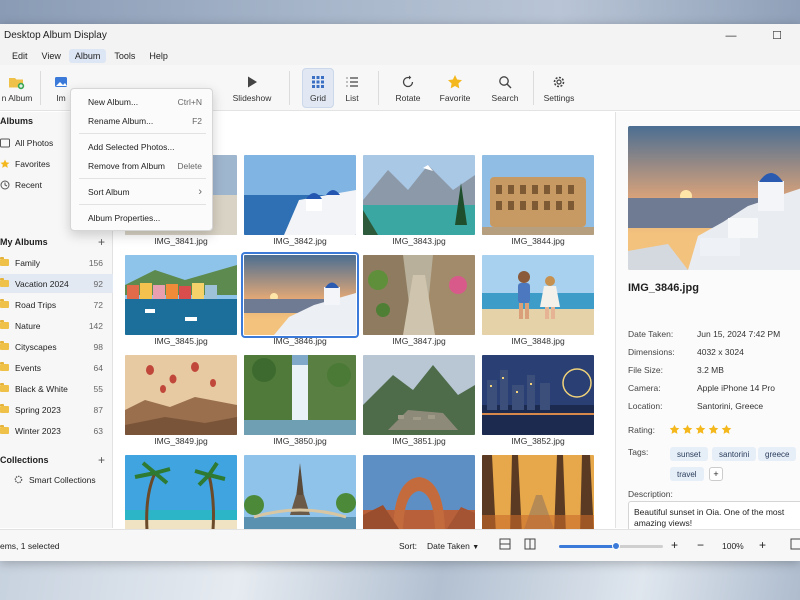 This screenshot has height=600, width=800. I want to click on photo-thumbnail: IMG_3844.jpg, so click(538, 203).